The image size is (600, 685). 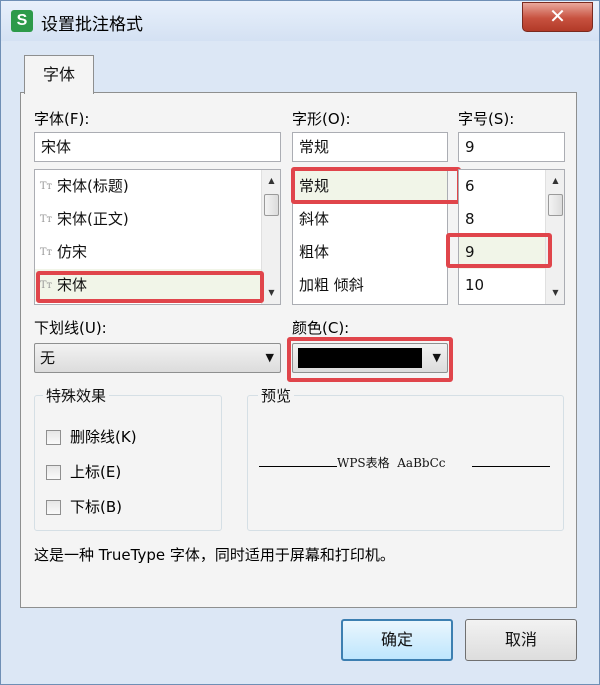 What do you see at coordinates (321, 119) in the screenshot?
I see `style-label: 字形(O):` at bounding box center [321, 119].